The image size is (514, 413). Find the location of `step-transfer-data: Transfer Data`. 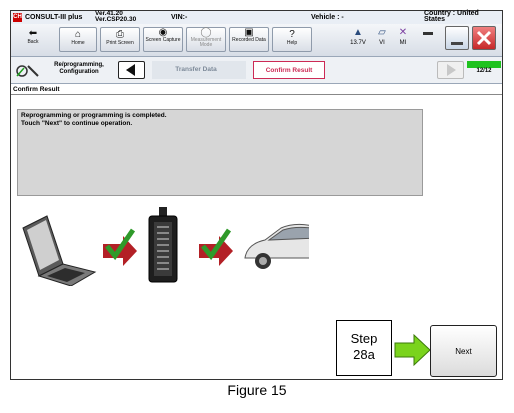

step-transfer-data: Transfer Data is located at coordinates (199, 70).